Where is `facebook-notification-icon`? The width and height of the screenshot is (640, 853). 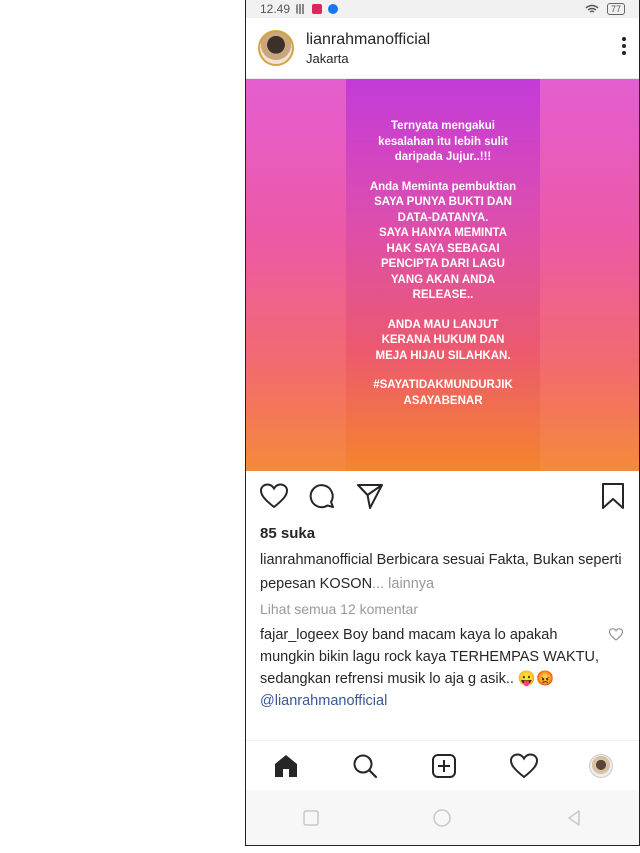
facebook-notification-icon is located at coordinates (333, 9).